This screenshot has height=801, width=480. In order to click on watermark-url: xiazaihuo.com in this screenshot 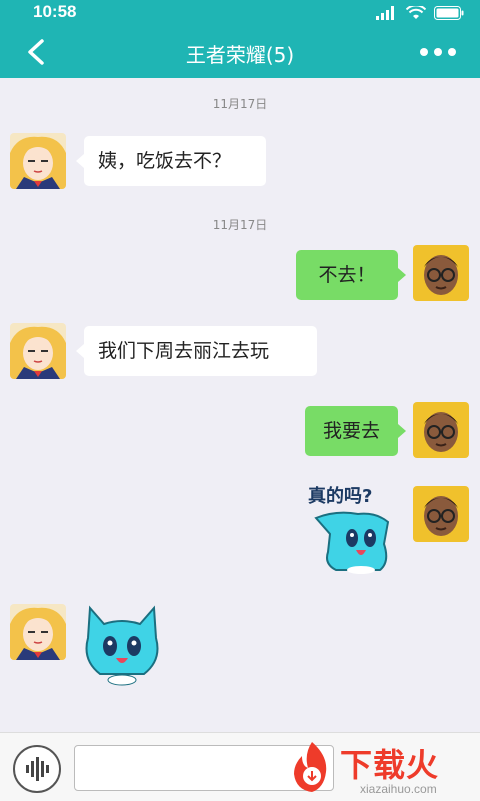, I will do `click(398, 789)`.